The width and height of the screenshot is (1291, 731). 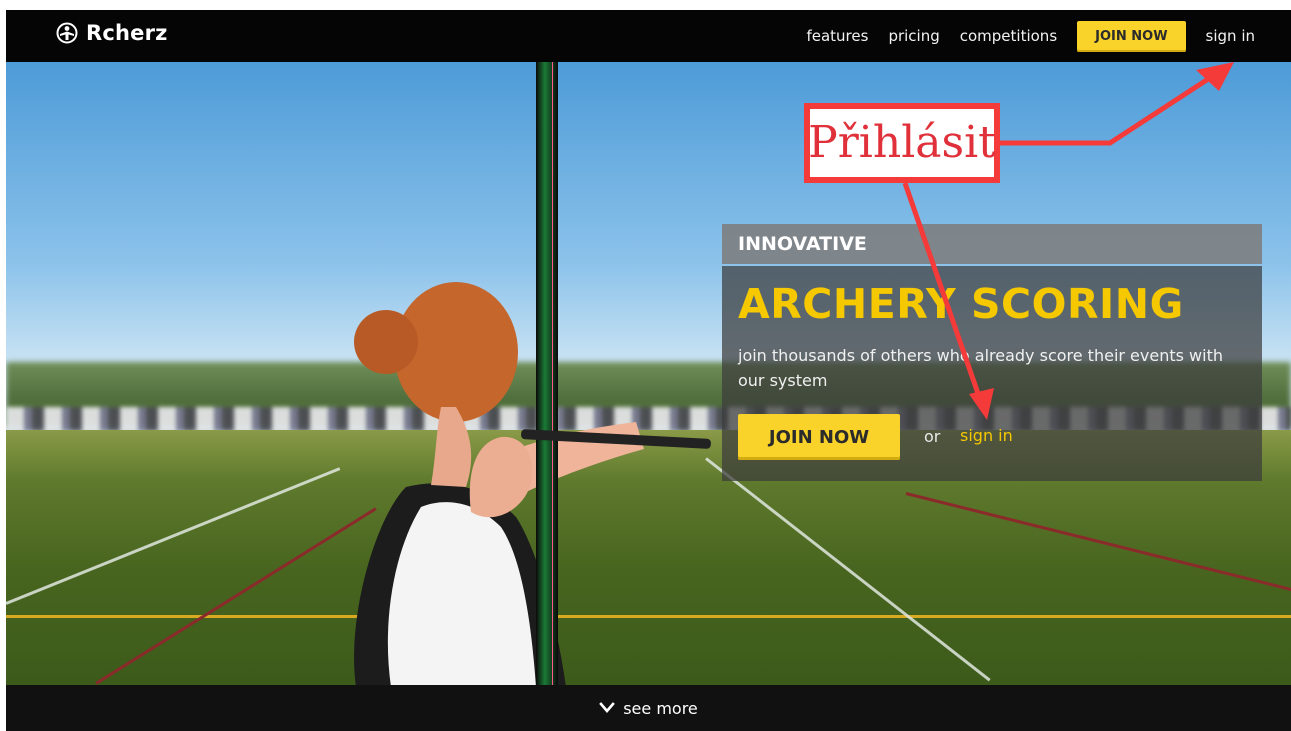 I want to click on bow-string, so click(x=552, y=373).